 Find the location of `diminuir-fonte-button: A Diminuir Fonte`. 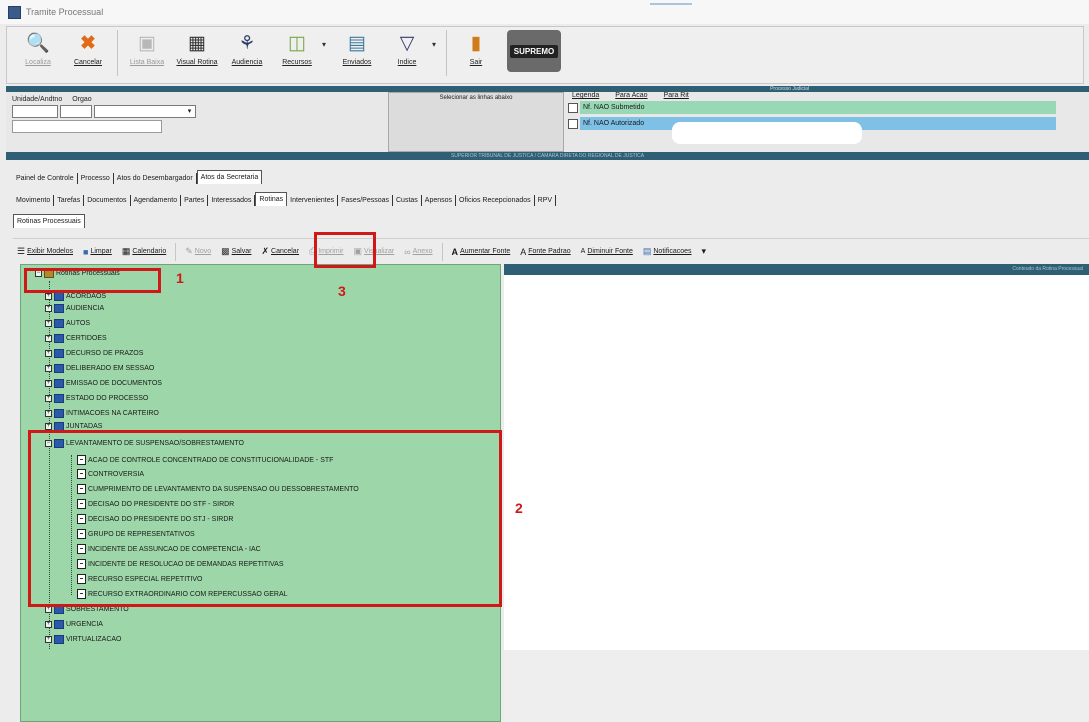

diminuir-fonte-button: A Diminuir Fonte is located at coordinates (607, 251).